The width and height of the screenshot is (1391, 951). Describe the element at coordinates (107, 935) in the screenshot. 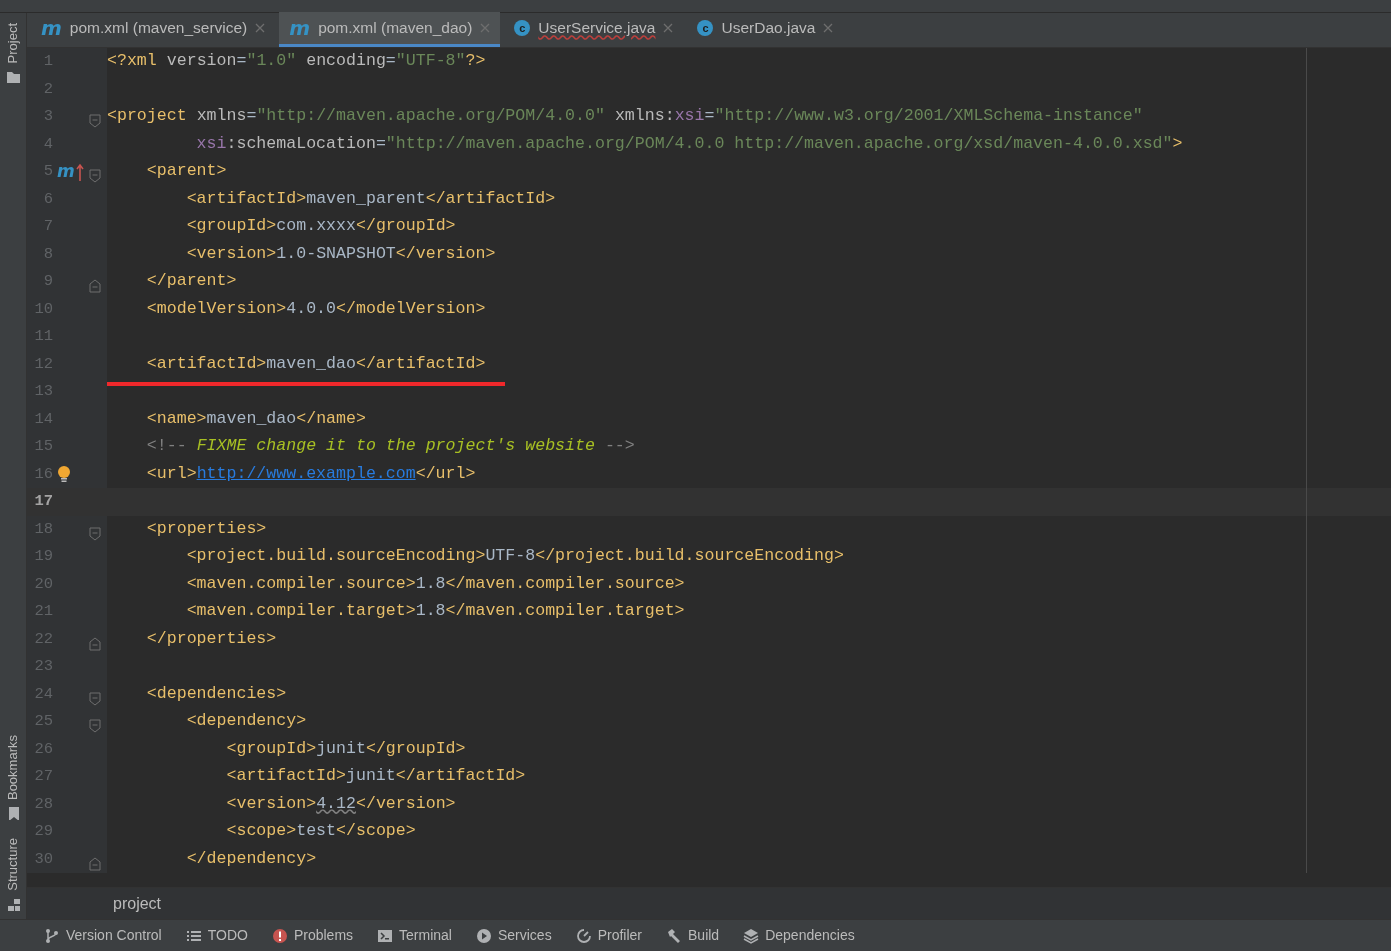

I see `tool-window-button: Version Control` at that location.